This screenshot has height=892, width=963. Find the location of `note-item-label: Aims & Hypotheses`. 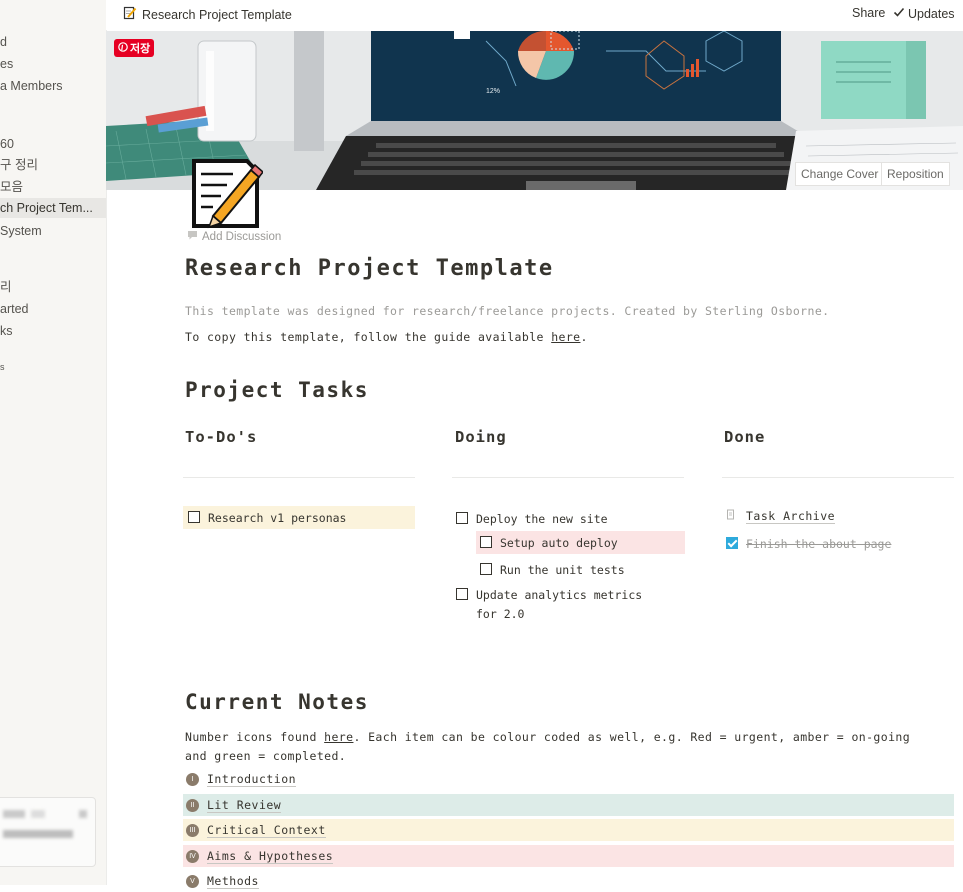

note-item-label: Aims & Hypotheses is located at coordinates (270, 856).